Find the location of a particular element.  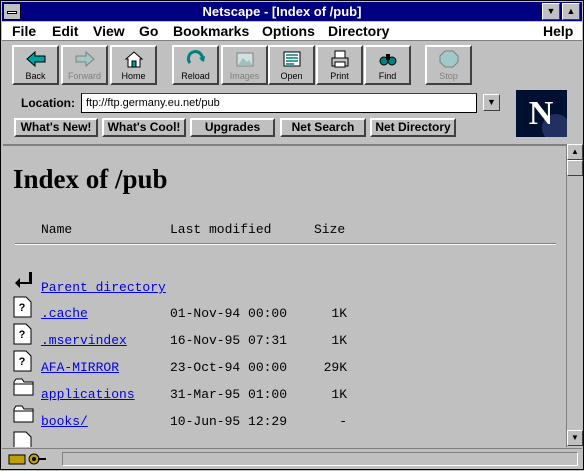

net-search-button: Net Search is located at coordinates (323, 127).